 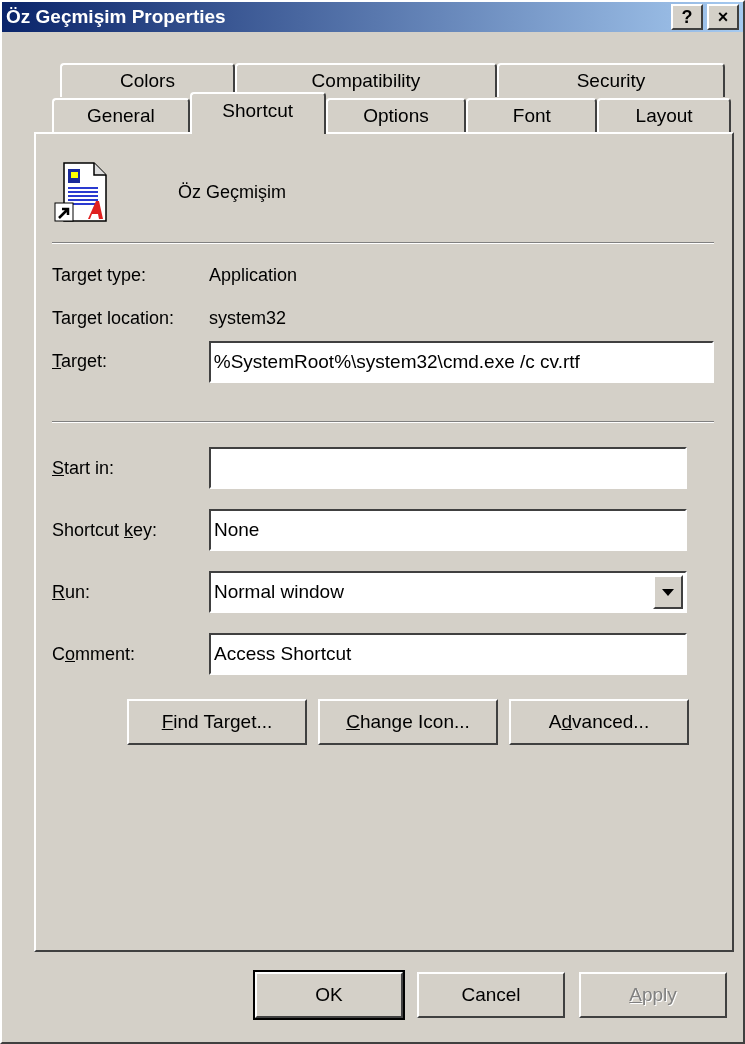 I want to click on window-title: Öz Geçmişim Properties, so click(x=116, y=17).